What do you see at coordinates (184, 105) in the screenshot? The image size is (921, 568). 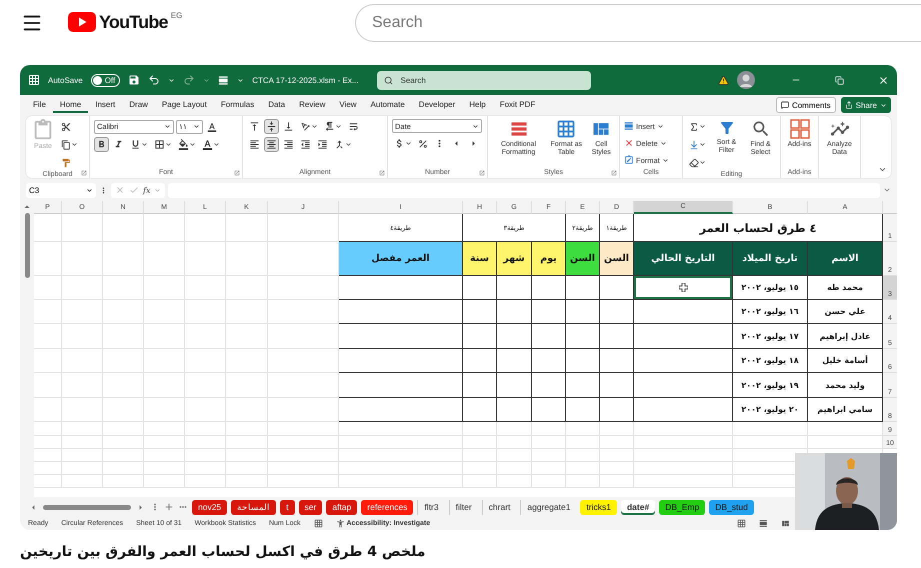 I see `ribbon-tab: Page Layout` at bounding box center [184, 105].